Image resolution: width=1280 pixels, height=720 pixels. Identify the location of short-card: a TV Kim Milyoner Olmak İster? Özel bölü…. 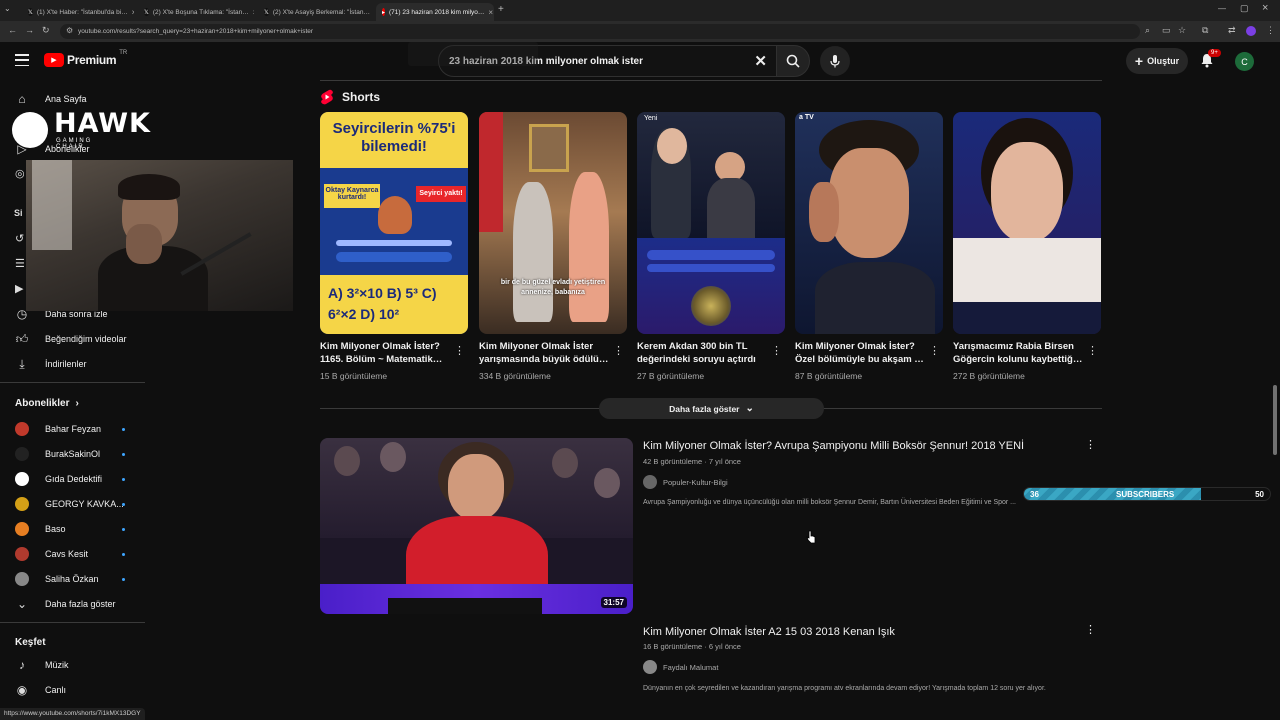
(869, 246).